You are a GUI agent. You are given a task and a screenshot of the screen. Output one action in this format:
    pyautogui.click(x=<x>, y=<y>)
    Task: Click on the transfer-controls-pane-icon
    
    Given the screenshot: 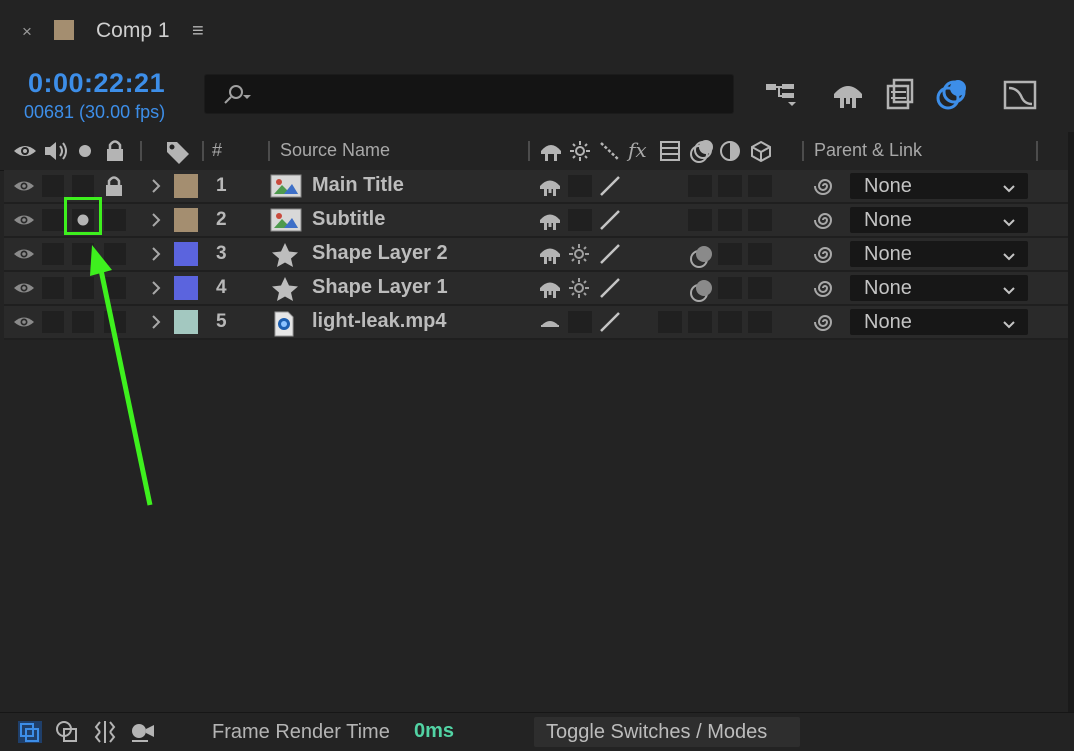 What is the action you would take?
    pyautogui.click(x=67, y=732)
    